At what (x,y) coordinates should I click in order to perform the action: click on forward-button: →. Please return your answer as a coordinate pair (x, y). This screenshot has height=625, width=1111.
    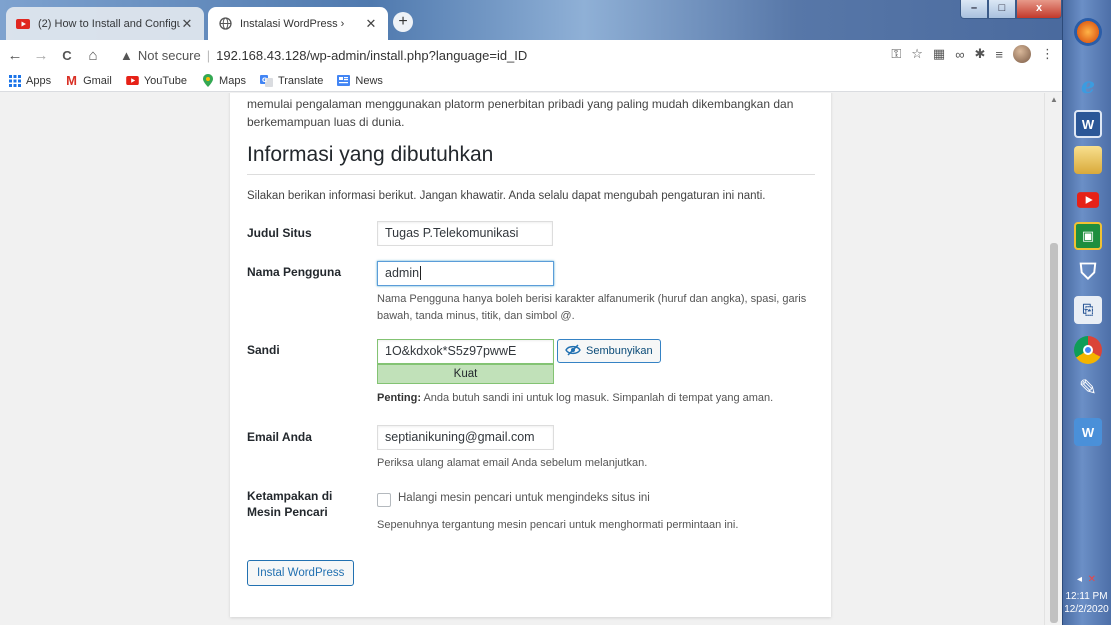
    Looking at the image, I should click on (41, 55).